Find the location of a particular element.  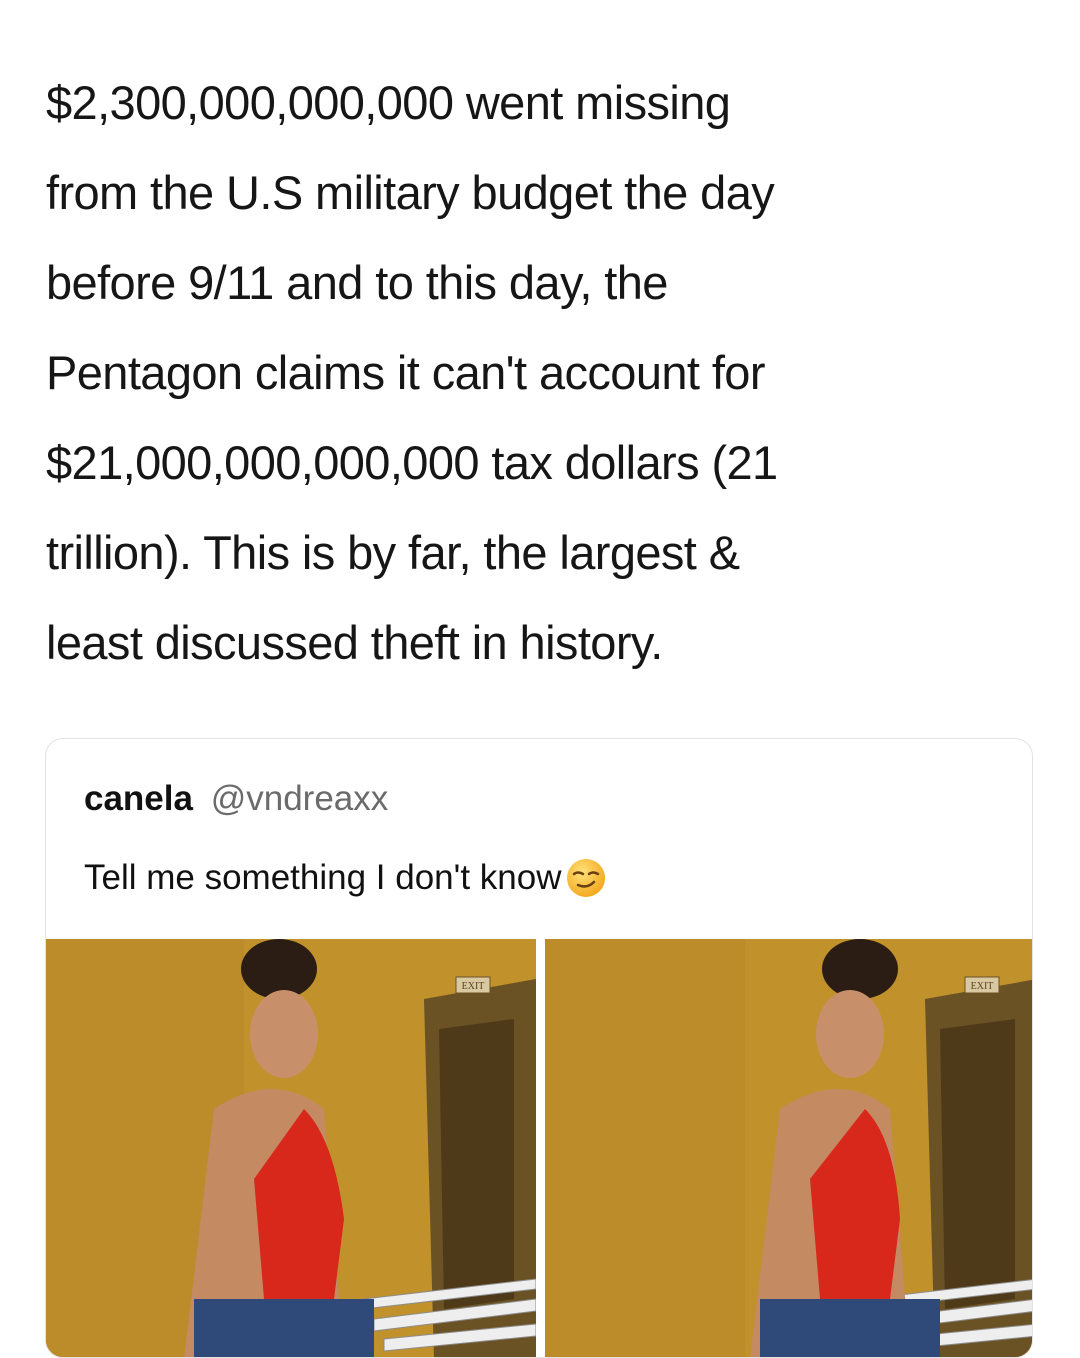

post-text-line: $21,000,000,000,000 tax dollars (21 is located at coordinates (412, 462).